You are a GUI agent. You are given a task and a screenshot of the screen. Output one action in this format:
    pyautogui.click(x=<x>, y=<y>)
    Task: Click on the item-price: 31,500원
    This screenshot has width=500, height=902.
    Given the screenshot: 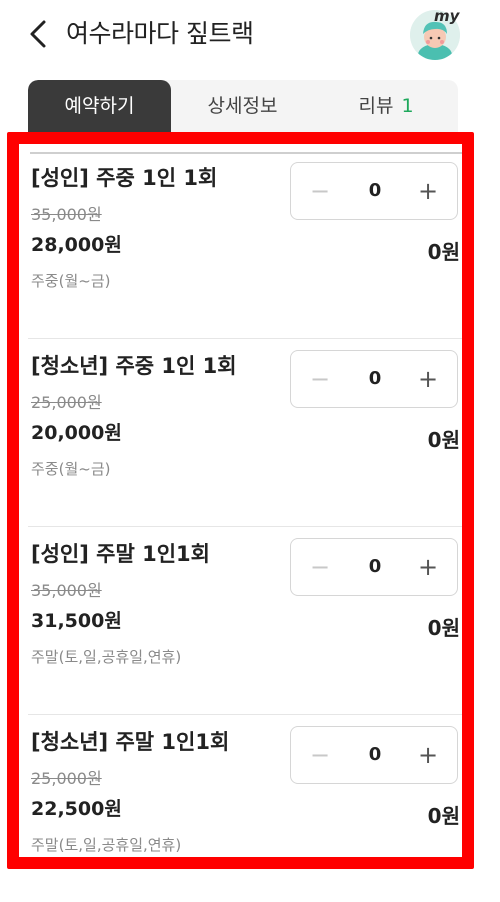 What is the action you would take?
    pyautogui.click(x=76, y=621)
    